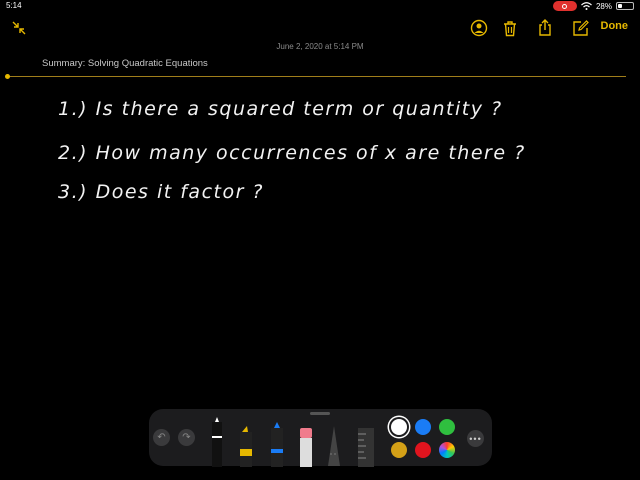 This screenshot has height=480, width=640. What do you see at coordinates (246, 446) in the screenshot?
I see `marker-tool` at bounding box center [246, 446].